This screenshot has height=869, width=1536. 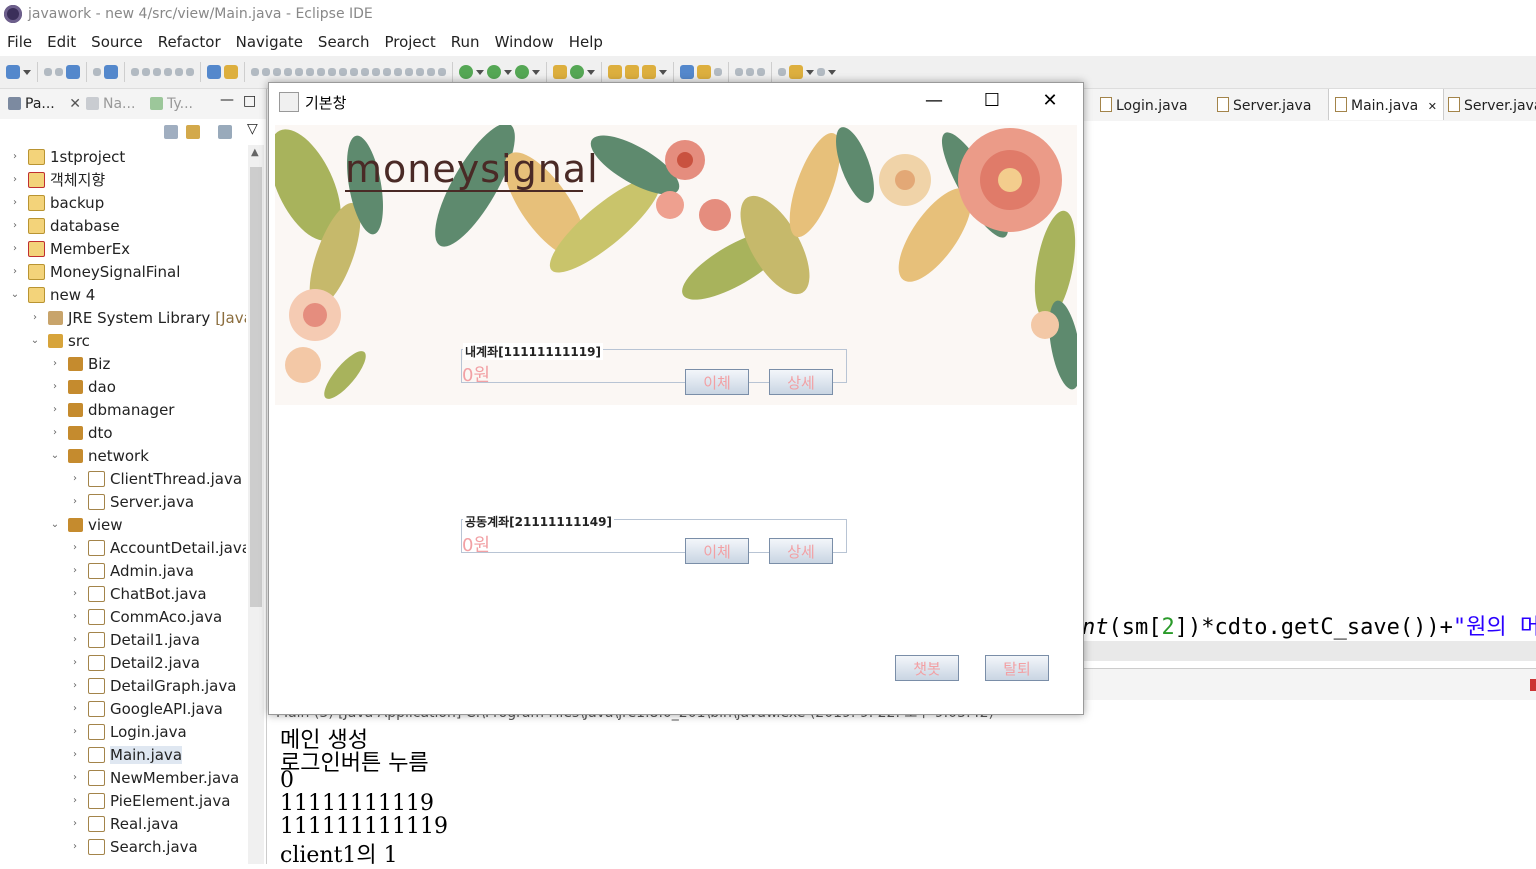 What do you see at coordinates (138, 593) in the screenshot?
I see `tree-item: › ChatBot.java` at bounding box center [138, 593].